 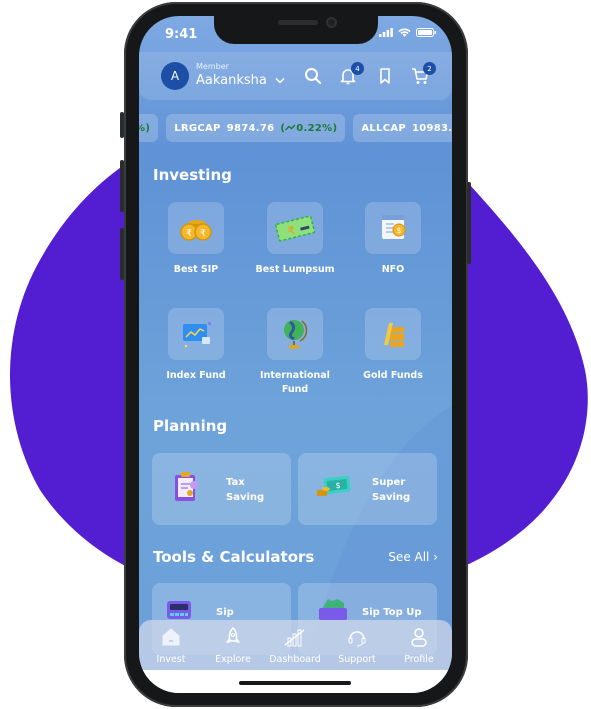 What do you see at coordinates (469, 223) in the screenshot?
I see `phone-power-button` at bounding box center [469, 223].